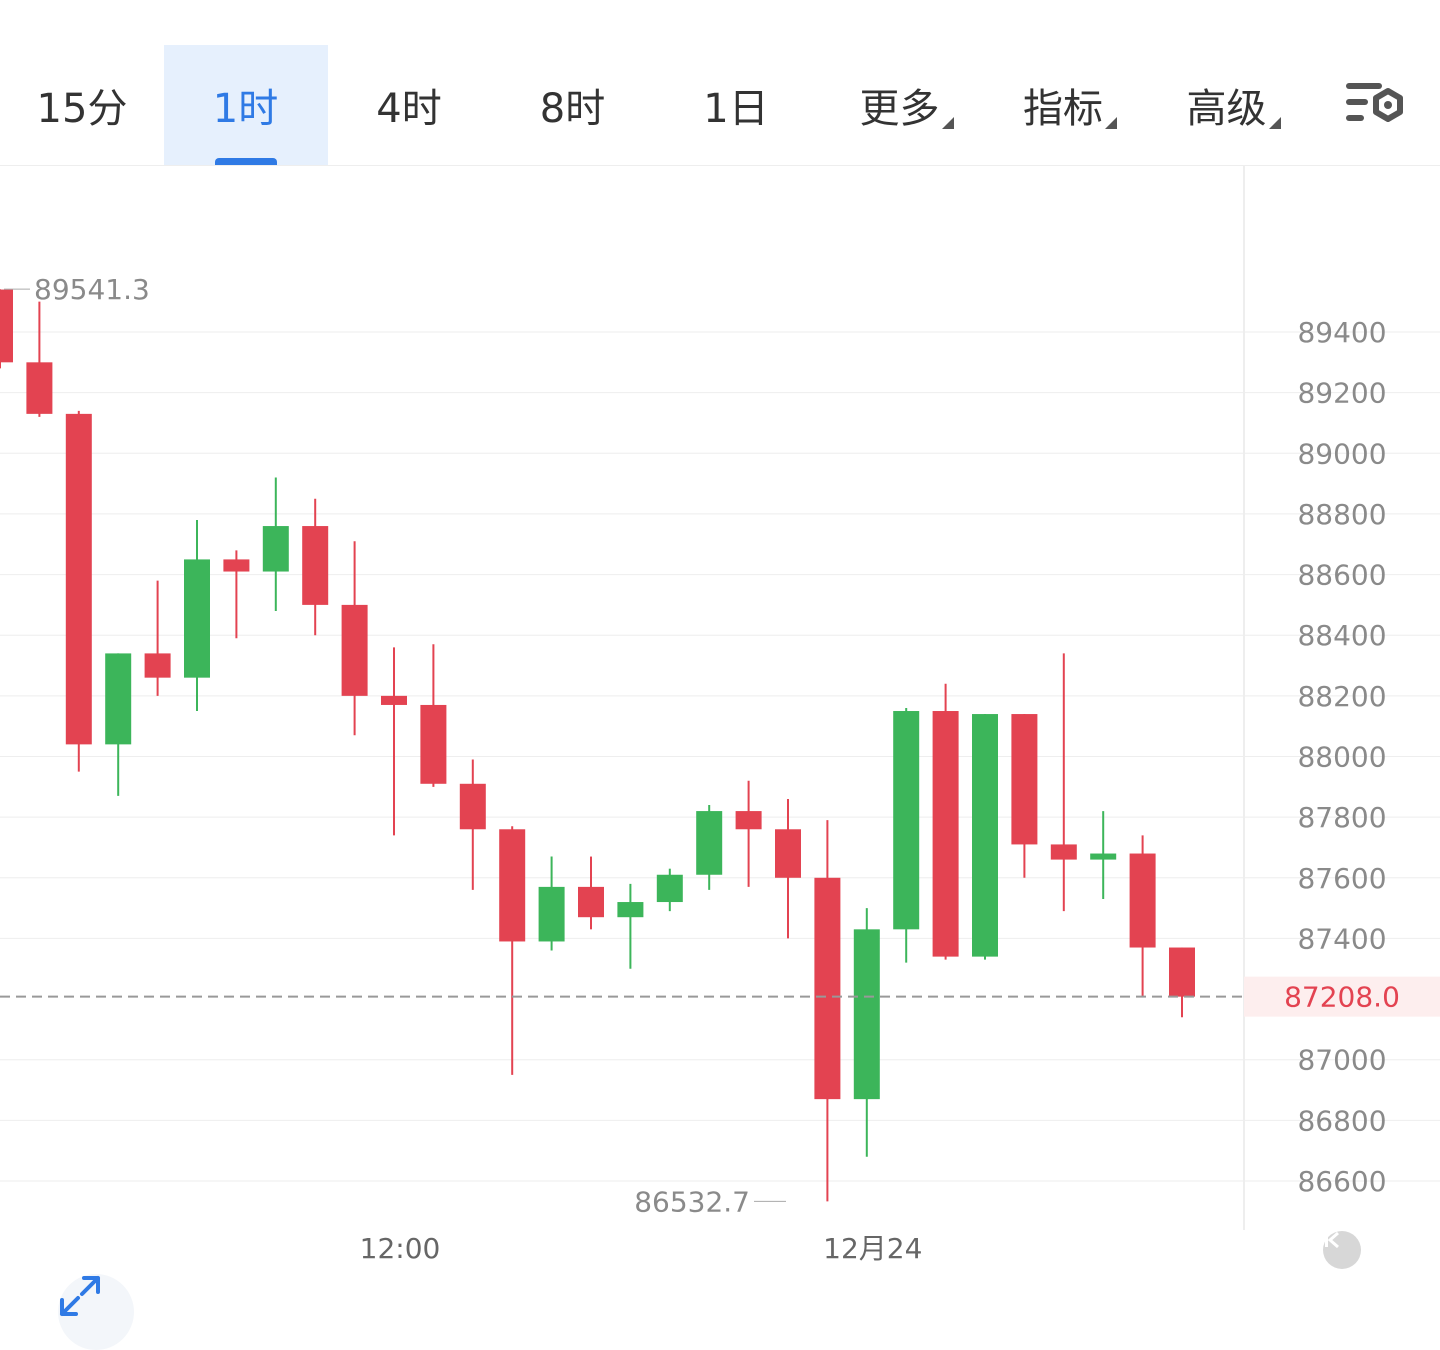 The height and width of the screenshot is (1350, 1440). Describe the element at coordinates (1342, 1250) in the screenshot. I see `back-to-latest-icon` at that location.